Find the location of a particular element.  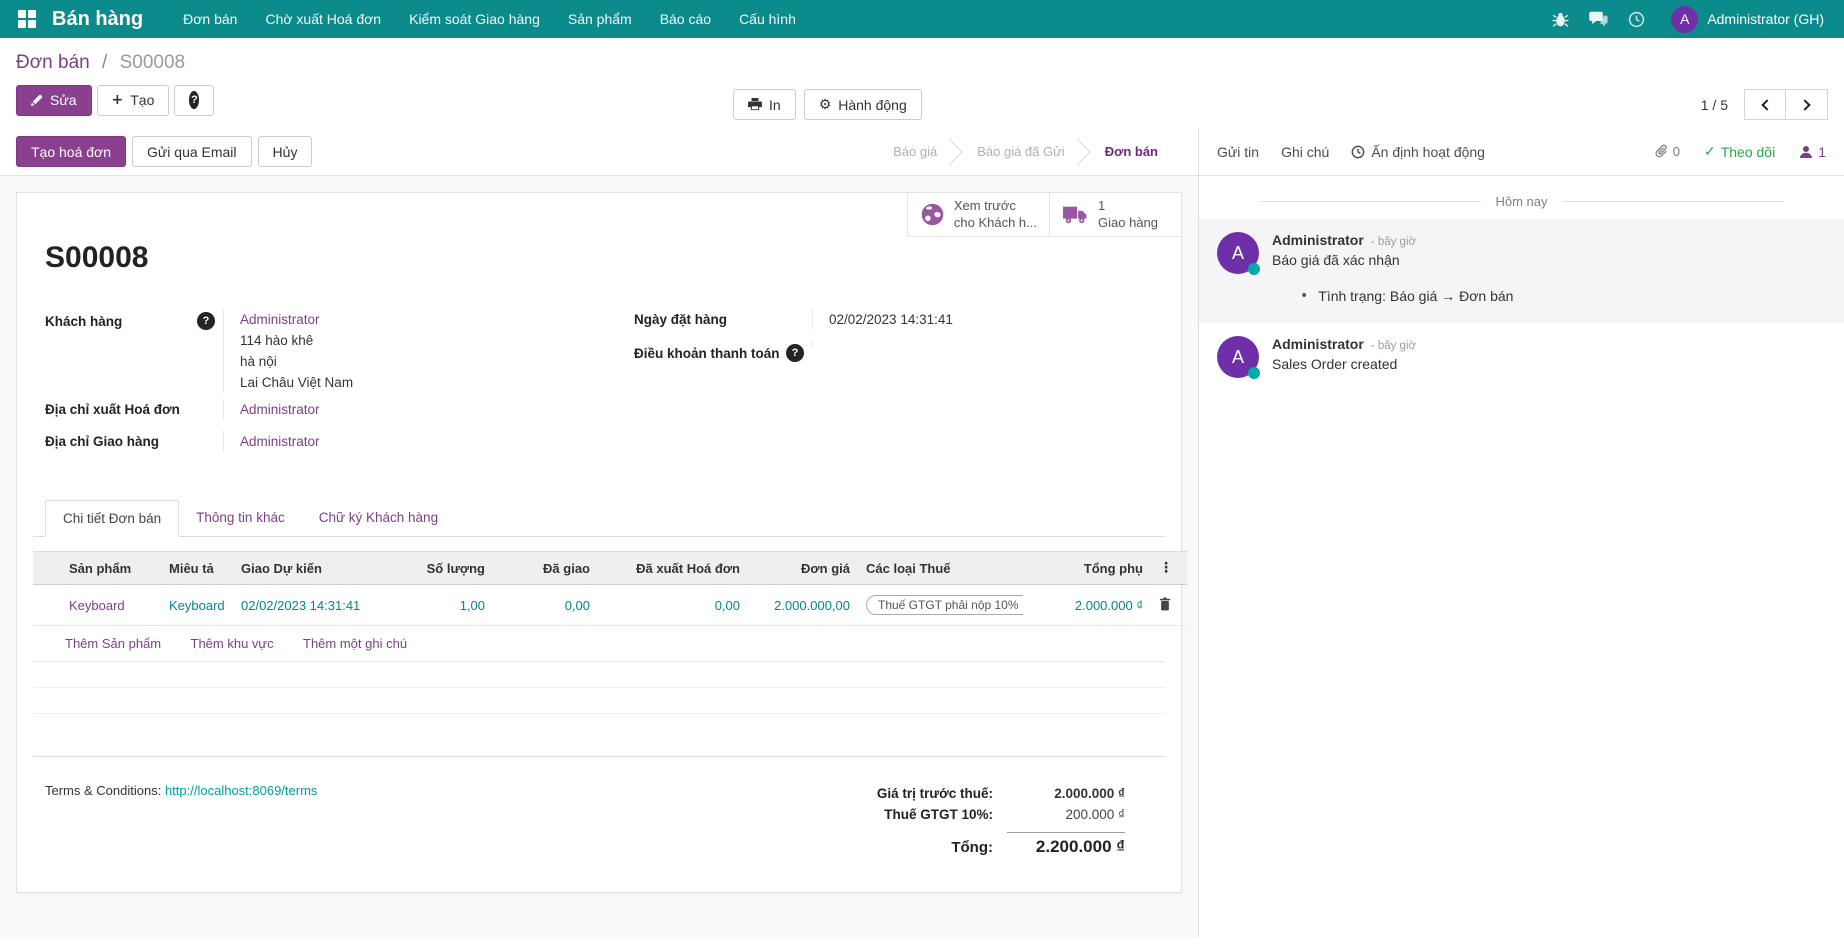

column-header-delivered: Đã giao is located at coordinates (545, 568).